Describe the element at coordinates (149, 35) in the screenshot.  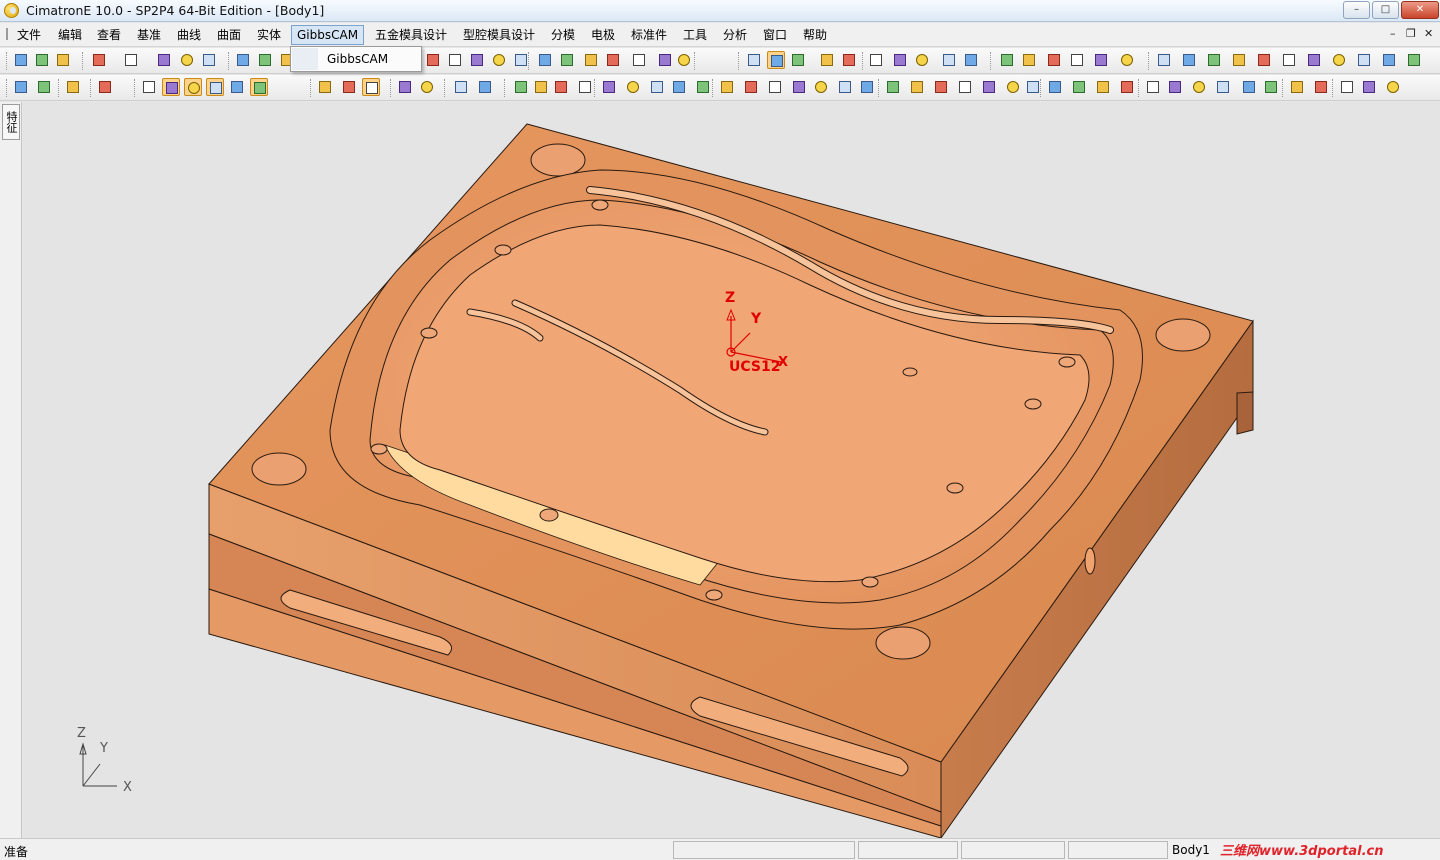
I see `menu-datum: 基准` at that location.